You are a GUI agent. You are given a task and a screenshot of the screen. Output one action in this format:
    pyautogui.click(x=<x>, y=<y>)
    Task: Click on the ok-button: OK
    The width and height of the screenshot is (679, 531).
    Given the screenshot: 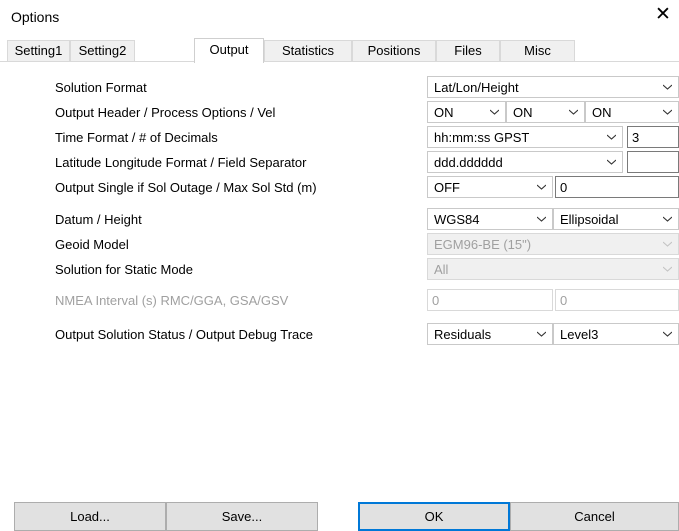 What is the action you would take?
    pyautogui.click(x=434, y=516)
    